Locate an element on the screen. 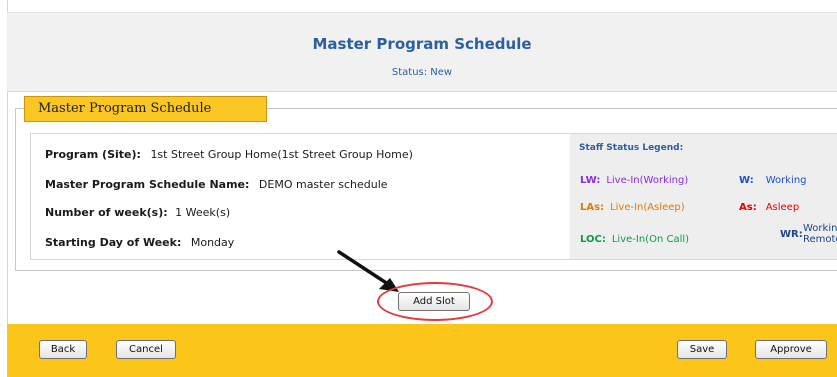 This screenshot has width=837, height=377. highlight-circle is located at coordinates (435, 301).